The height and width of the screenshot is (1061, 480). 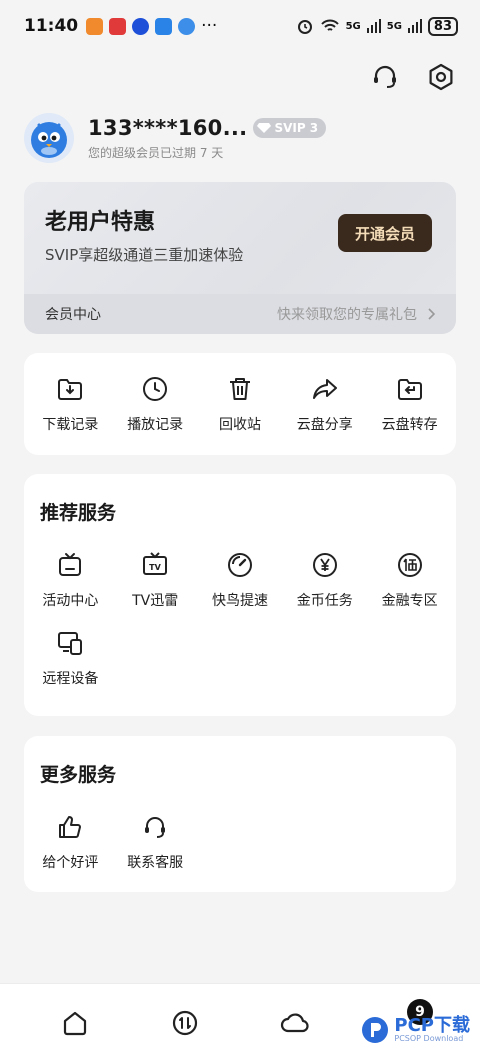 I want to click on cloud-share-button: 云盘分享, so click(x=325, y=404).